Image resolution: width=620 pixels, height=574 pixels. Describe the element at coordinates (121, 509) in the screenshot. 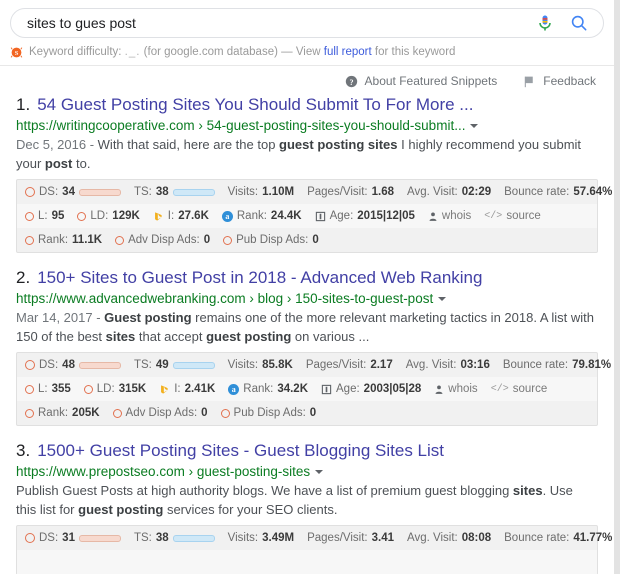

I see `snippet-bold-2: guest posting` at that location.